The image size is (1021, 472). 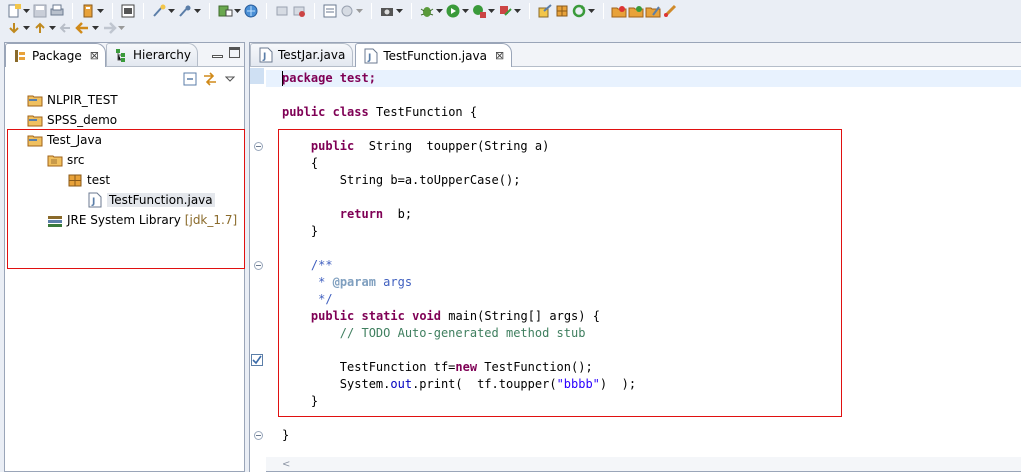 I want to click on code-text: b;, so click(x=398, y=214).